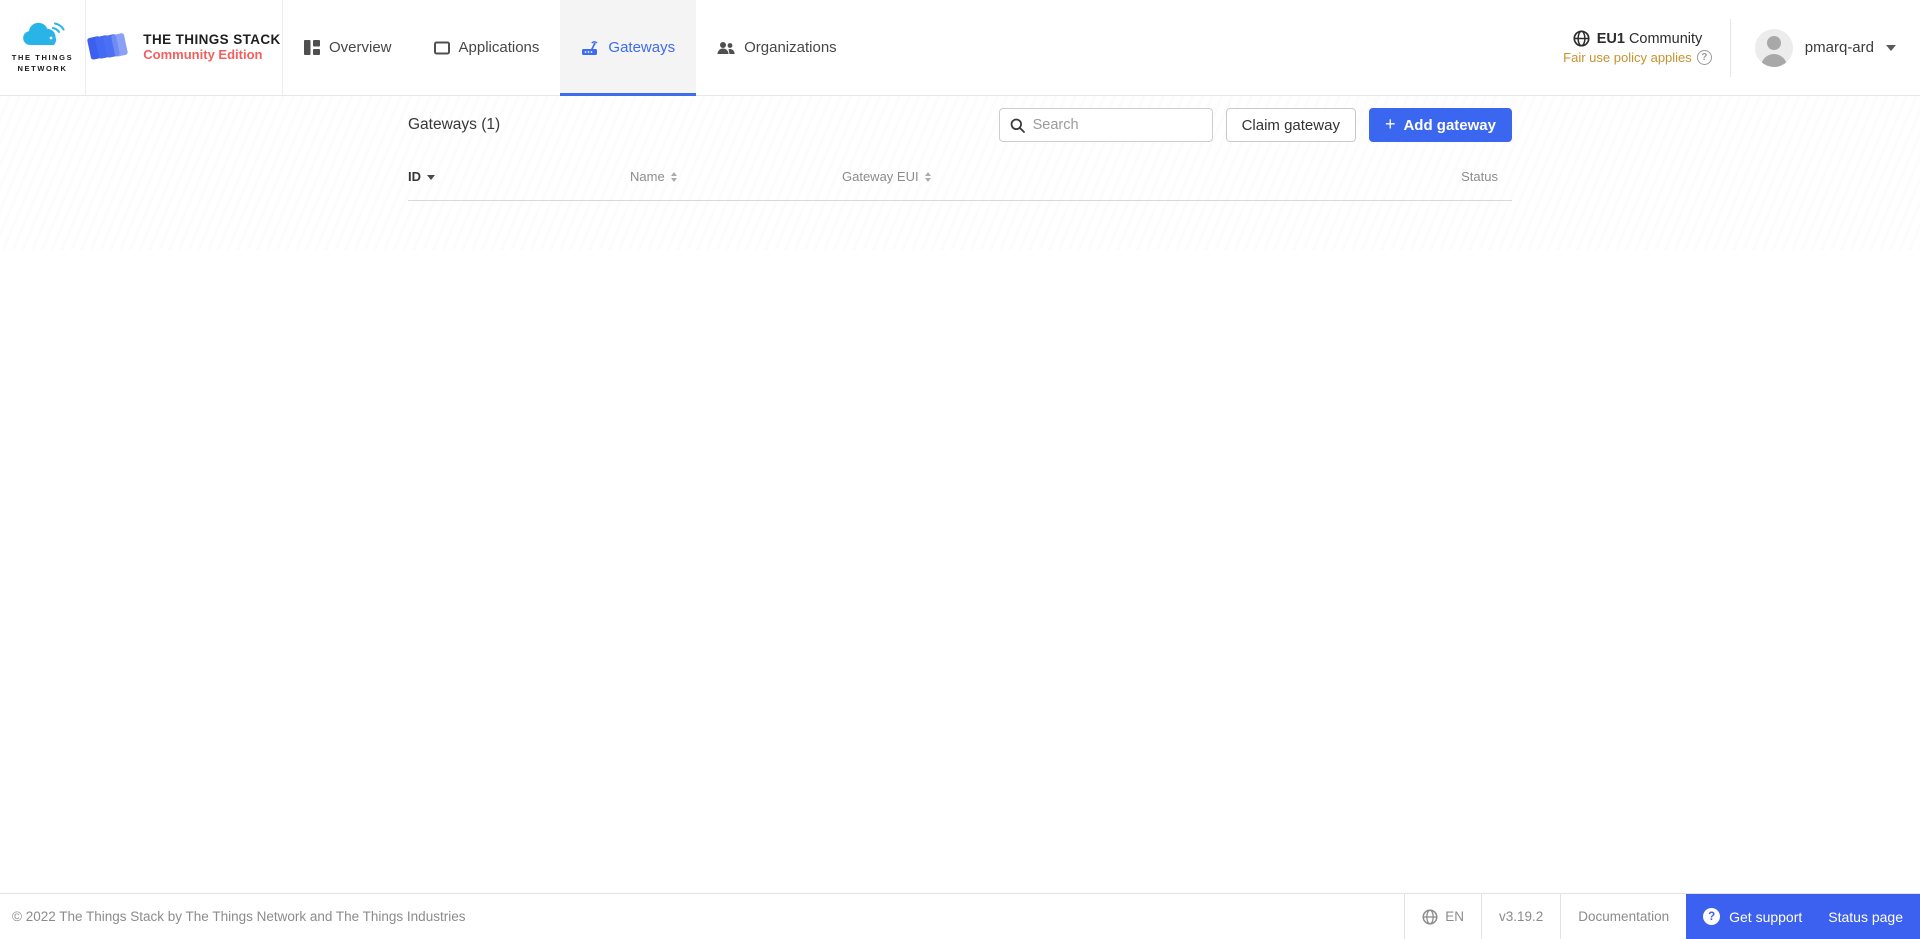  Describe the element at coordinates (726, 48) in the screenshot. I see `organizations-icon` at that location.